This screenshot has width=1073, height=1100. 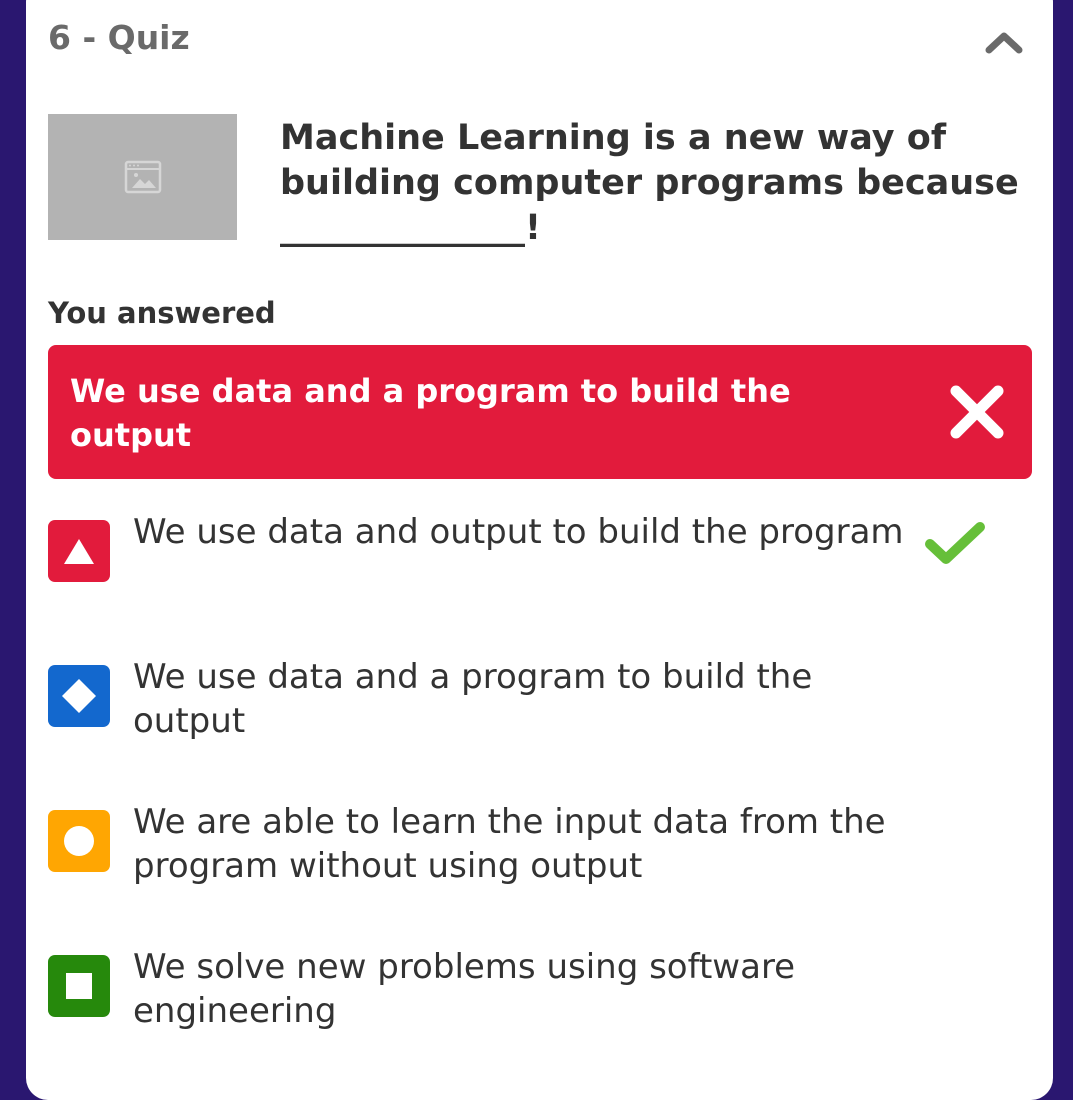 I want to click on option-badge-blue, so click(x=79, y=696).